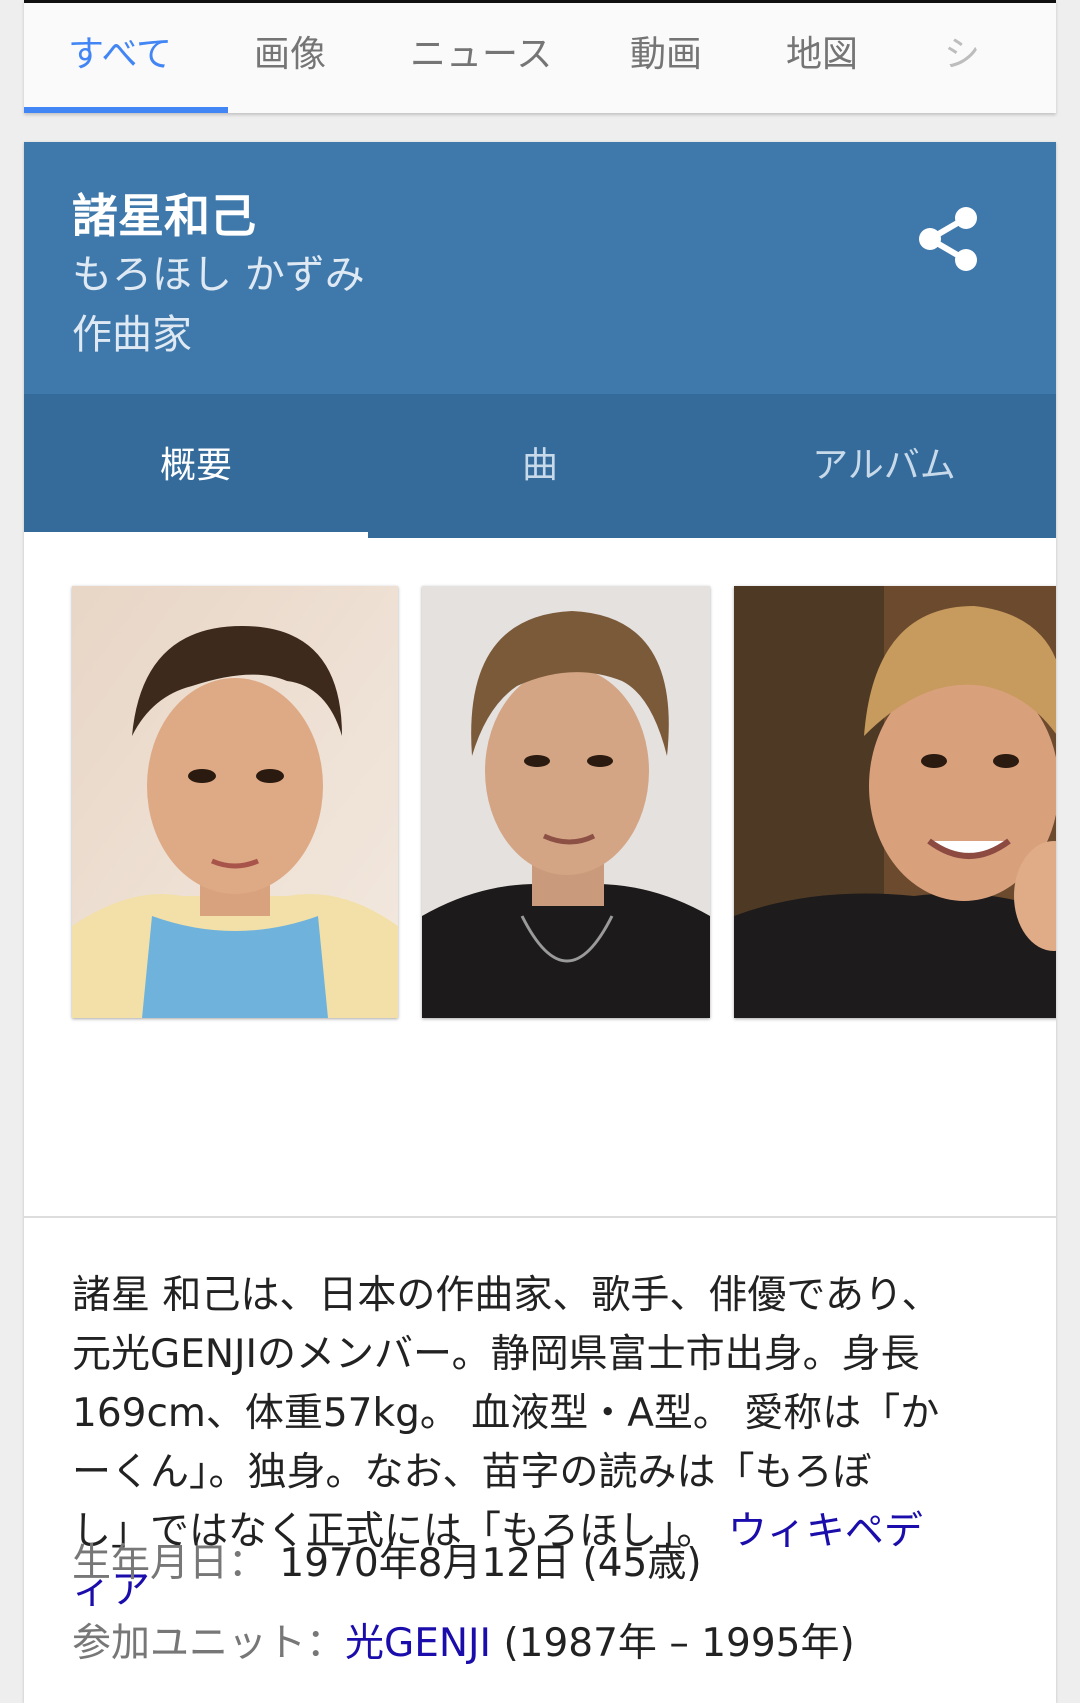 The image size is (1080, 1703). I want to click on fact-unit-label: 参加ユニット：, so click(209, 1643).